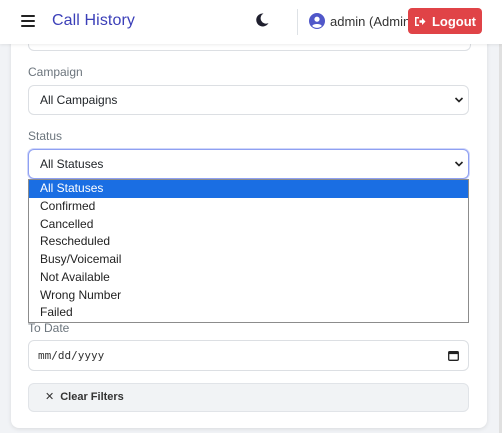 This screenshot has height=433, width=502. I want to click on to-date-placeholder: mm/dd/yyyy, so click(71, 355).